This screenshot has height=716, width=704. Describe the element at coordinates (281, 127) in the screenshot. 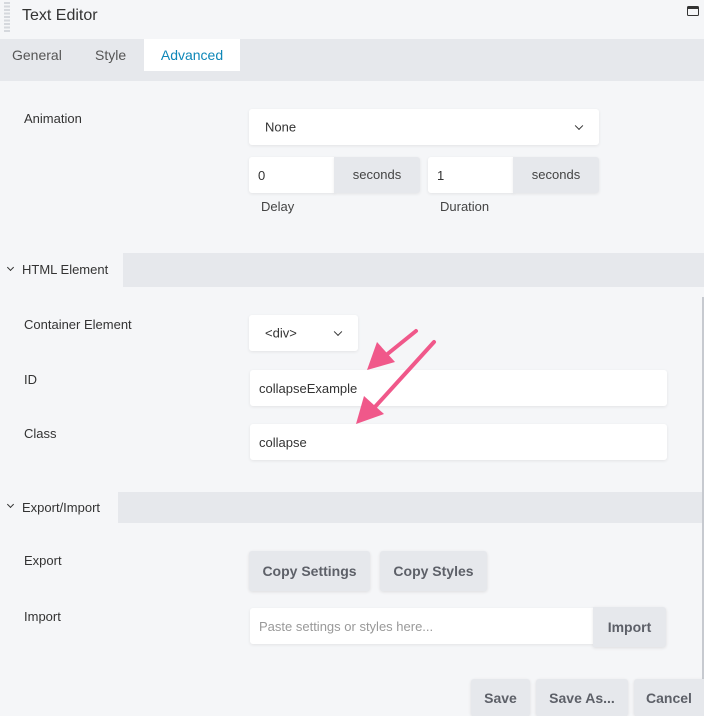

I see `animation-select-value: None` at that location.